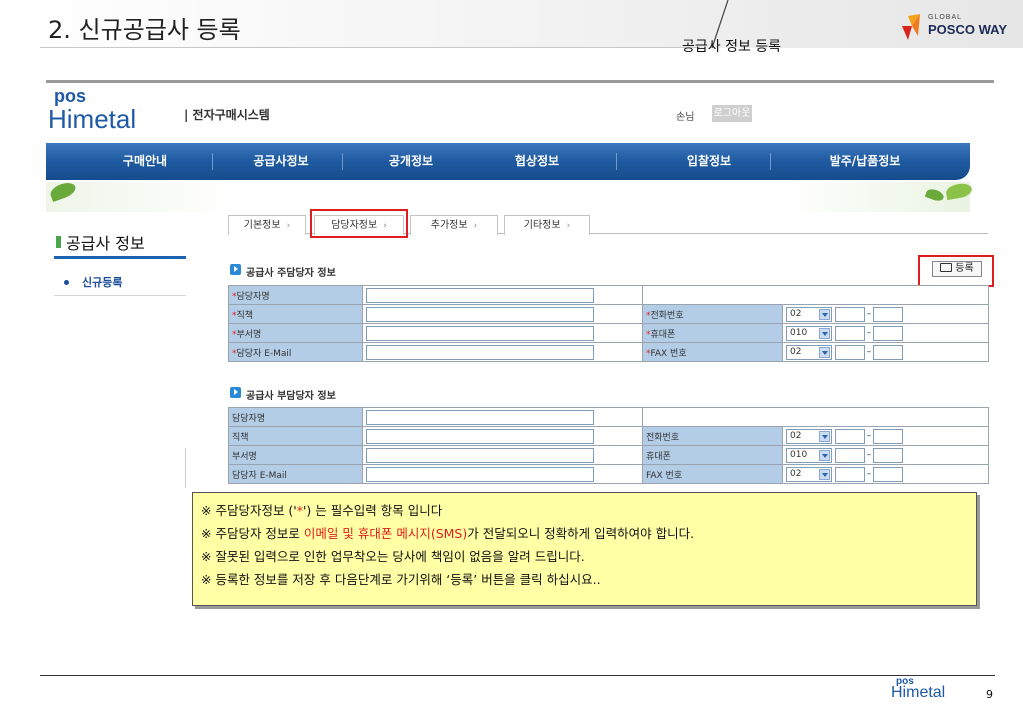  What do you see at coordinates (956, 271) in the screenshot?
I see `register-button-highlight` at bounding box center [956, 271].